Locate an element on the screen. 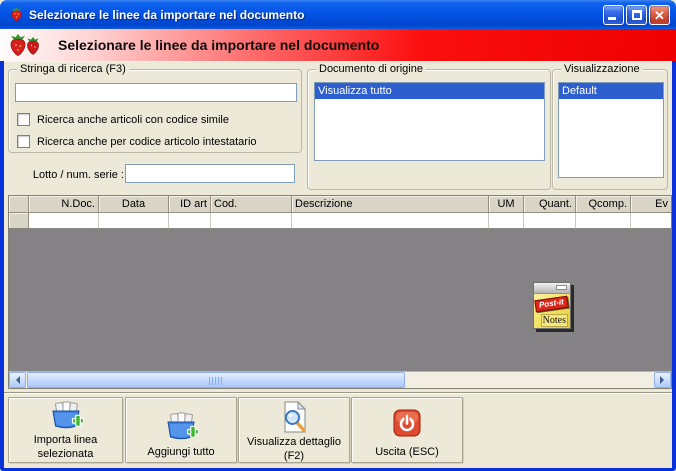 Image resolution: width=676 pixels, height=471 pixels. grid-header-qcomp: Qcomp. is located at coordinates (603, 204).